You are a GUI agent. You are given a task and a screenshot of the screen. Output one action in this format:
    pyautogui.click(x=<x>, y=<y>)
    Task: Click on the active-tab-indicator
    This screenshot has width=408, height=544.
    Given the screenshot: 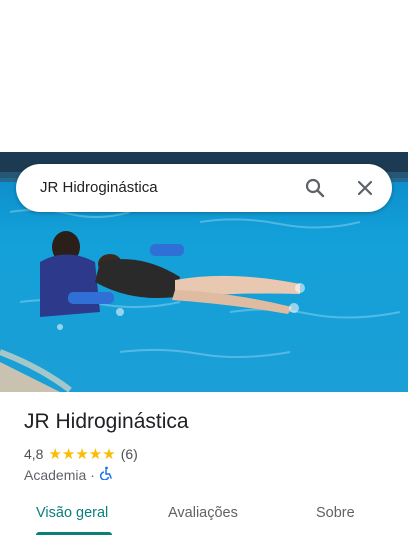 What is the action you would take?
    pyautogui.click(x=74, y=533)
    